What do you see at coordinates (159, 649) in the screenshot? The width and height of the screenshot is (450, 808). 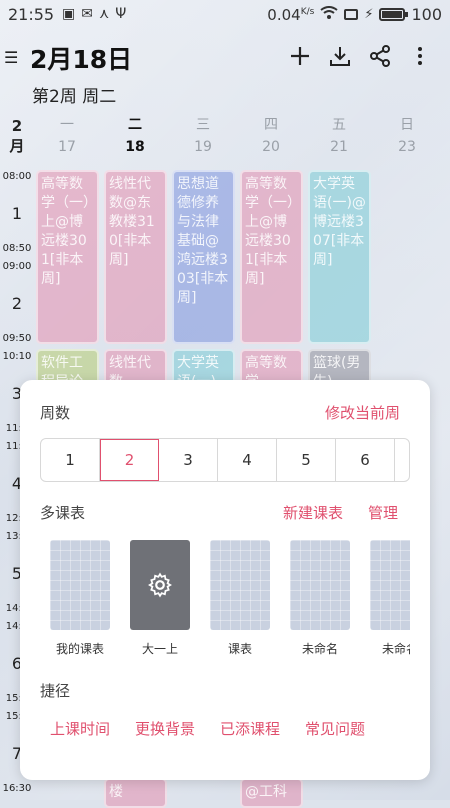 I see `schedule-name: 大一上` at bounding box center [159, 649].